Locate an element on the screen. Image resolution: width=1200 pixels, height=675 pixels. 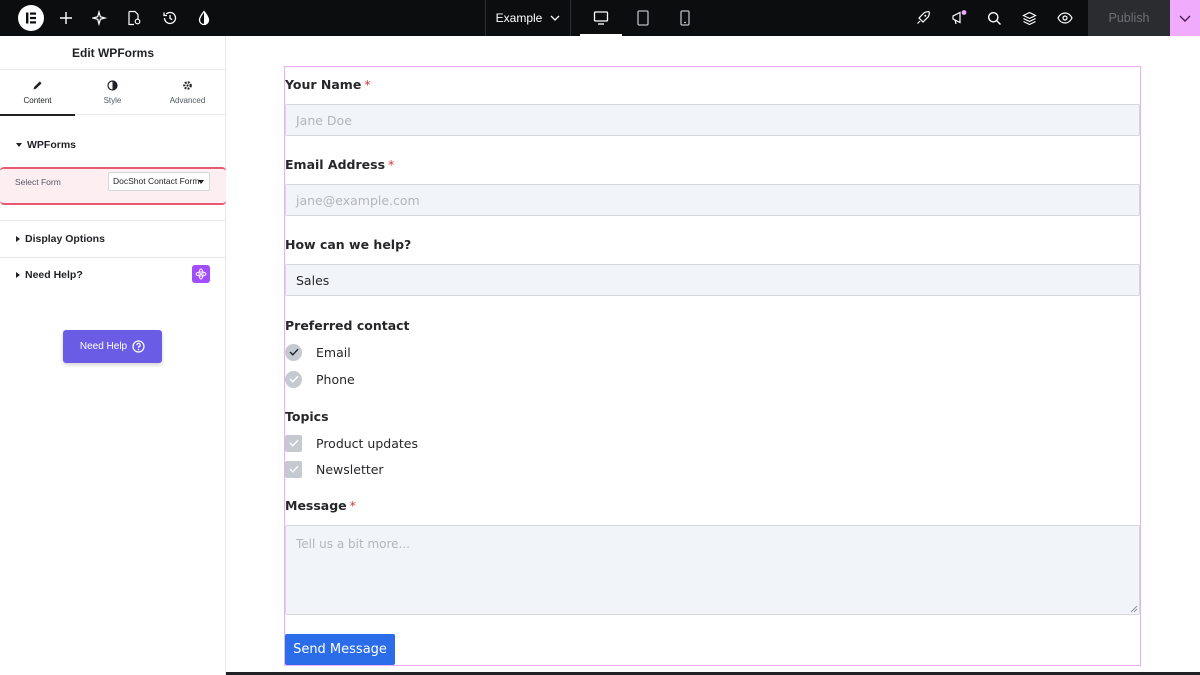
mobile-icon is located at coordinates (685, 18).